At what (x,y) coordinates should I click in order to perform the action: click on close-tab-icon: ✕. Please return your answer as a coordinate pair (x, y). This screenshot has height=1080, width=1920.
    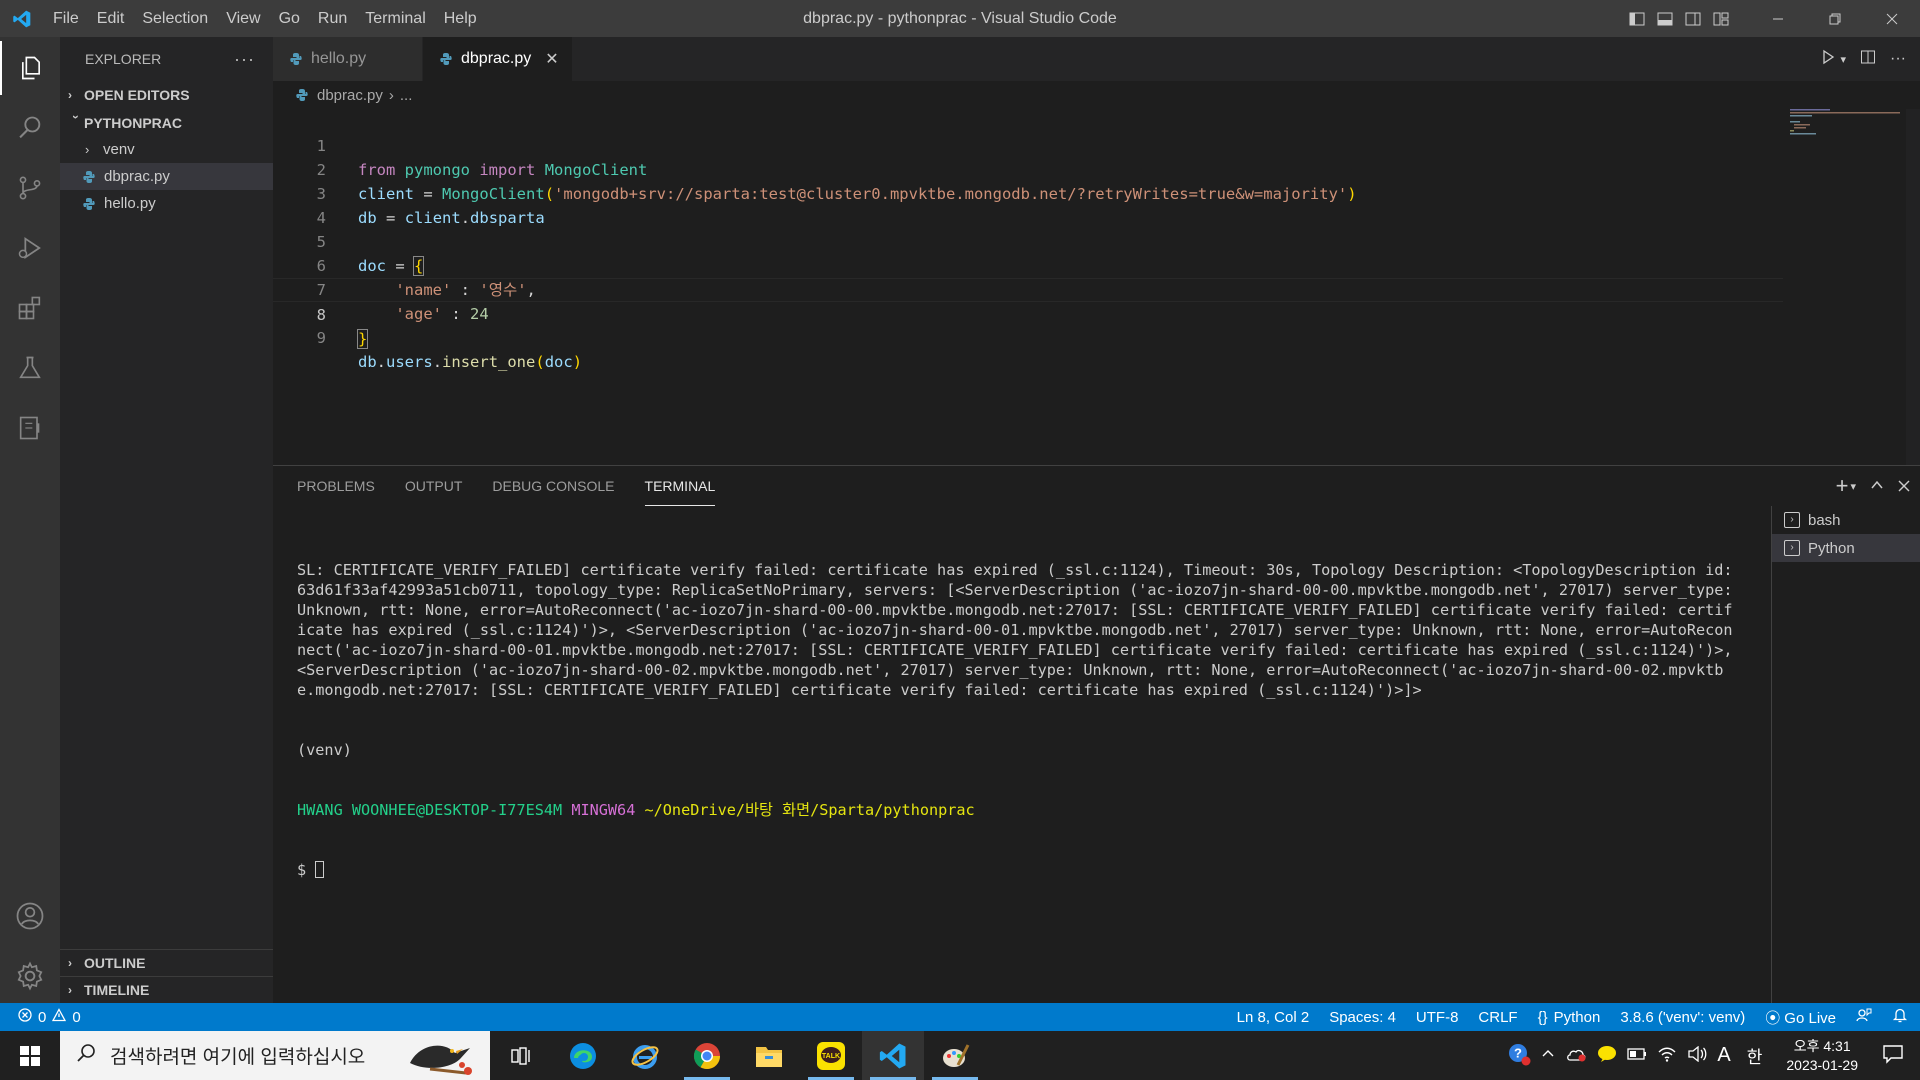
    Looking at the image, I should click on (551, 59).